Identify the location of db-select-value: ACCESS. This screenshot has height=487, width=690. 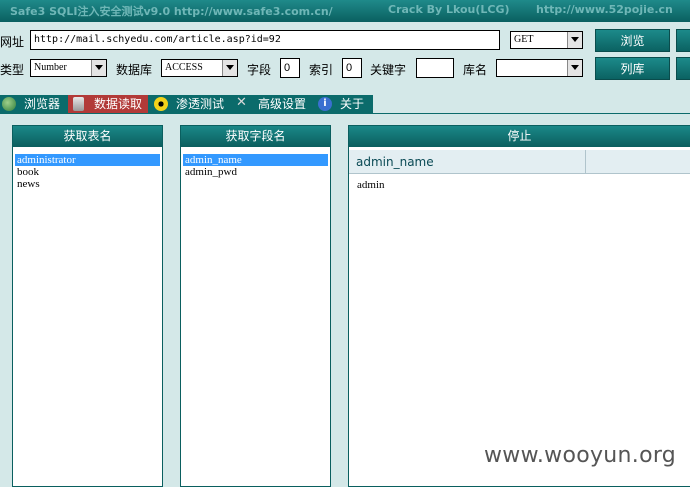
(184, 67).